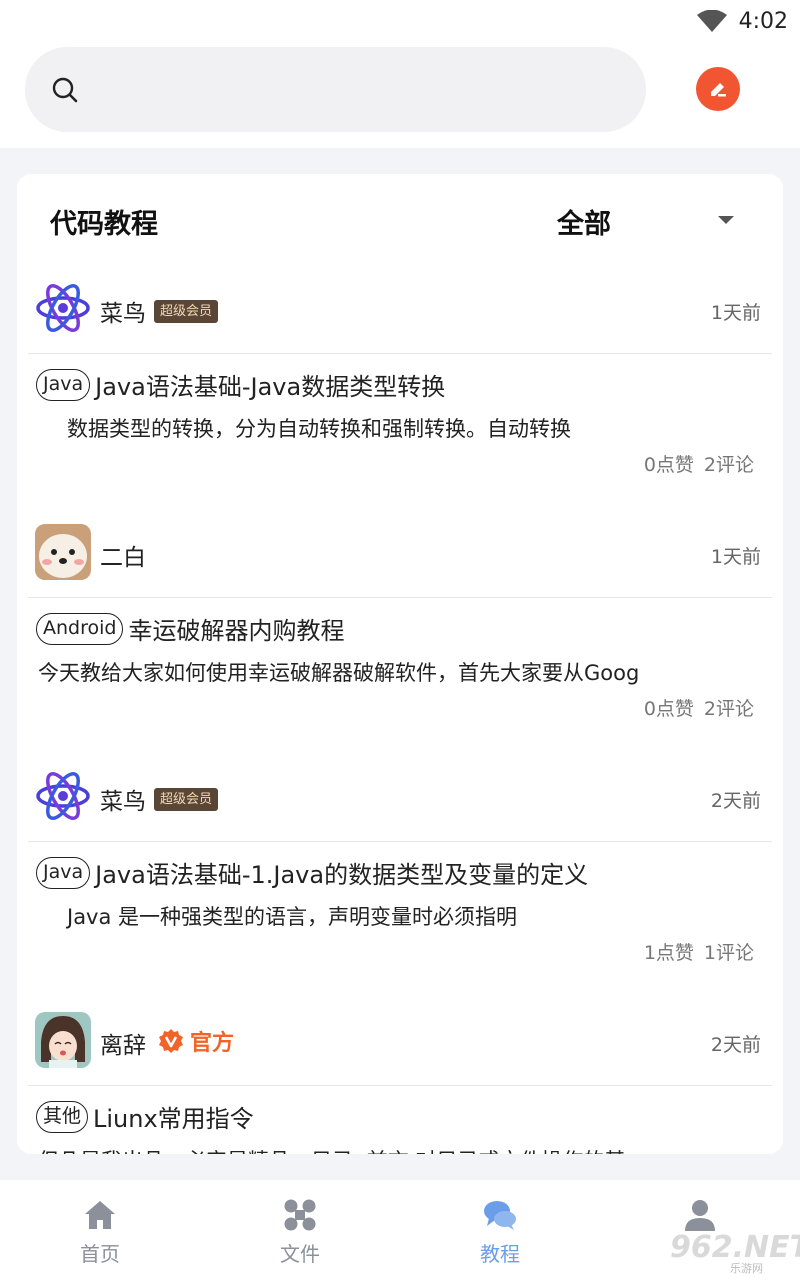  I want to click on top-bar: 4:02, so click(400, 74).